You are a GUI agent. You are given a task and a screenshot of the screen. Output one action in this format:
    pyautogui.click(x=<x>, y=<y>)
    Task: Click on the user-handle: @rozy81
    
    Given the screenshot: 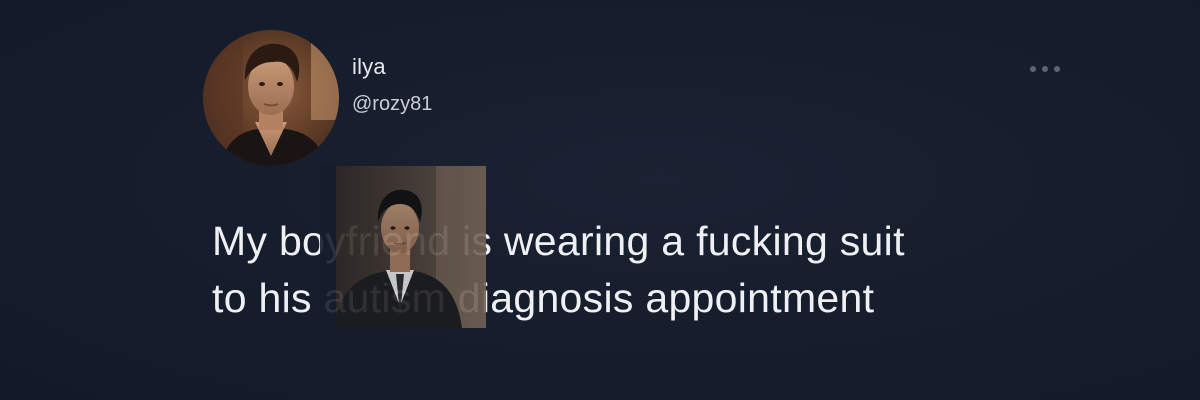 What is the action you would take?
    pyautogui.click(x=392, y=104)
    